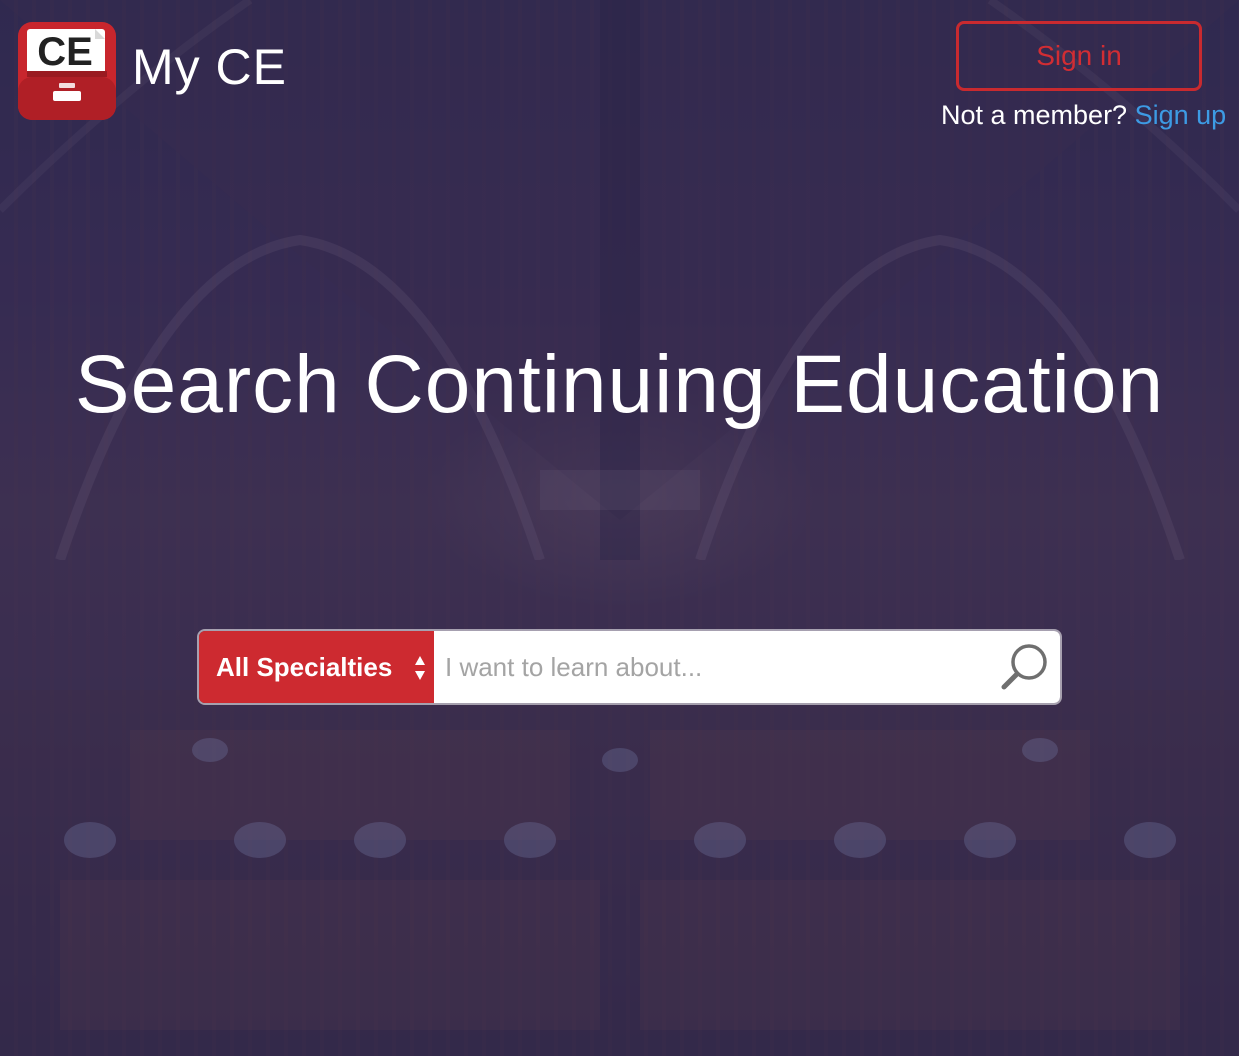 This screenshot has height=1056, width=1239. What do you see at coordinates (304, 666) in the screenshot?
I see `specialty-selected-value: All Specialties` at bounding box center [304, 666].